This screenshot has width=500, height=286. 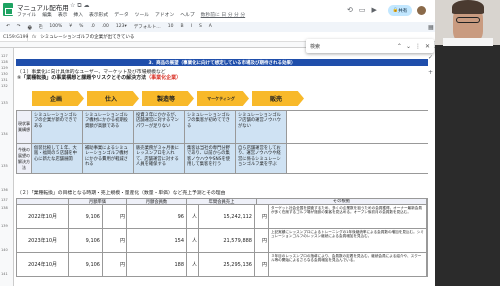 What do you see at coordinates (421, 10) in the screenshot?
I see `avatar` at bounding box center [421, 10].